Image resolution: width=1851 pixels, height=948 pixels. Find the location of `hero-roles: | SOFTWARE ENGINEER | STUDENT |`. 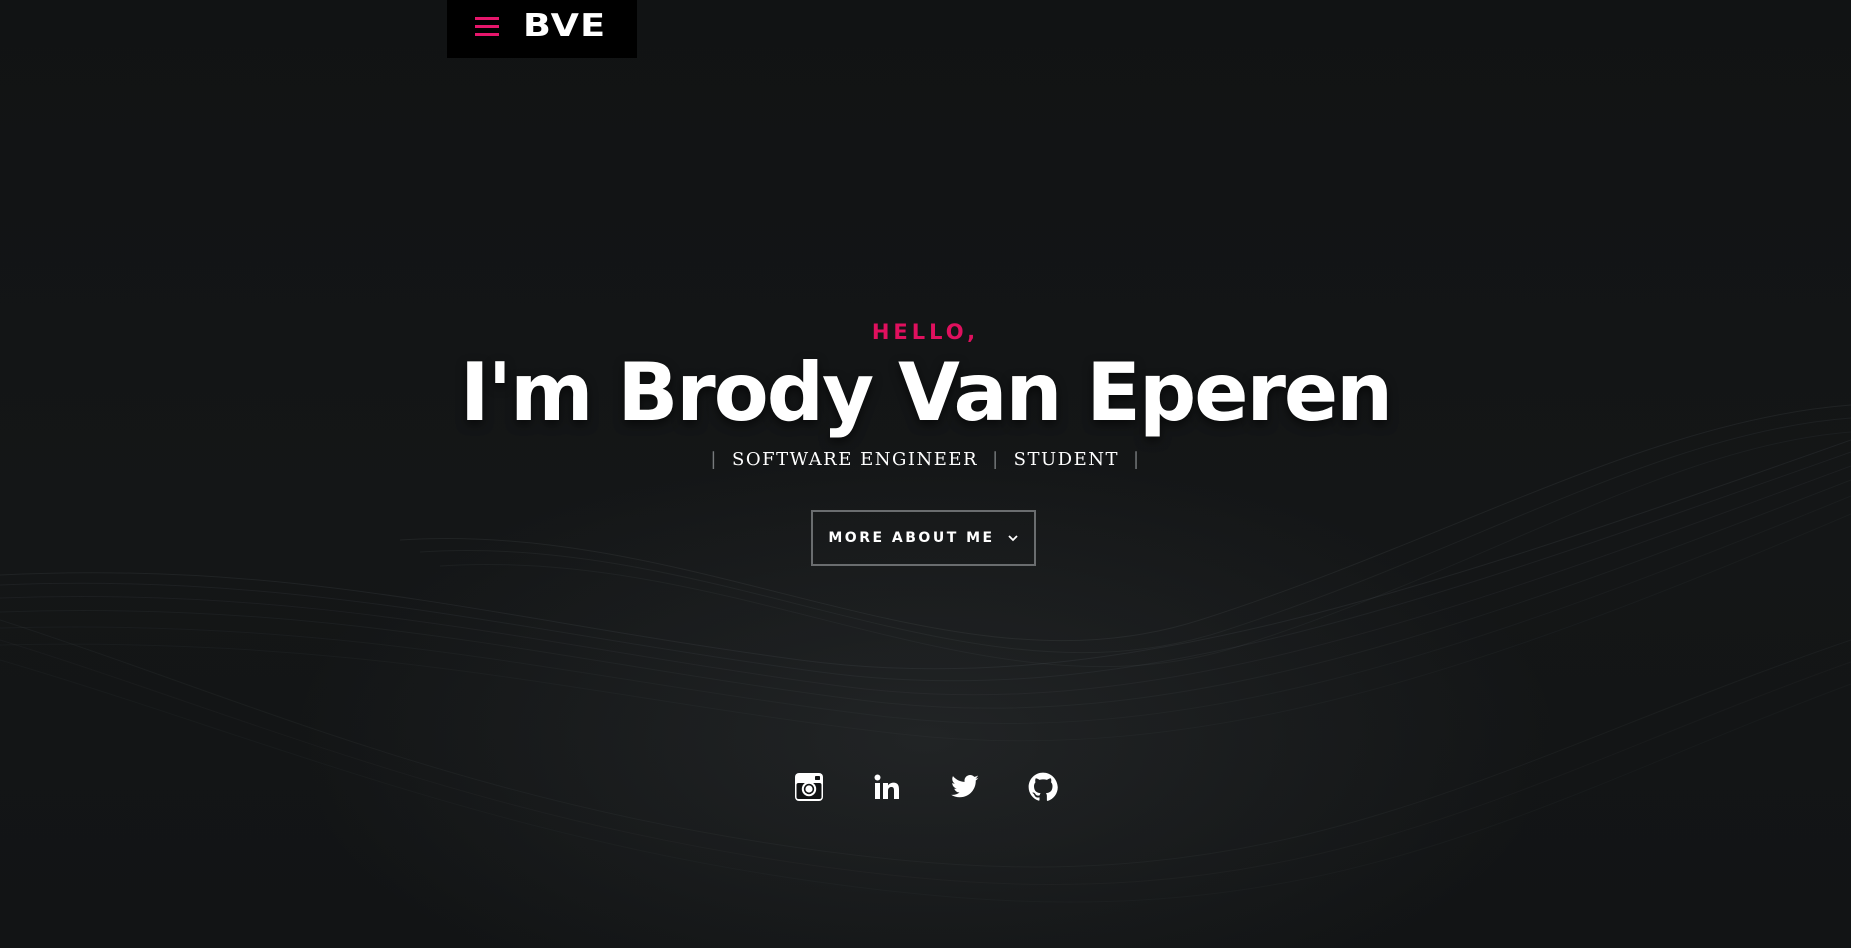

hero-roles: | SOFTWARE ENGINEER | STUDENT | is located at coordinates (925, 459).